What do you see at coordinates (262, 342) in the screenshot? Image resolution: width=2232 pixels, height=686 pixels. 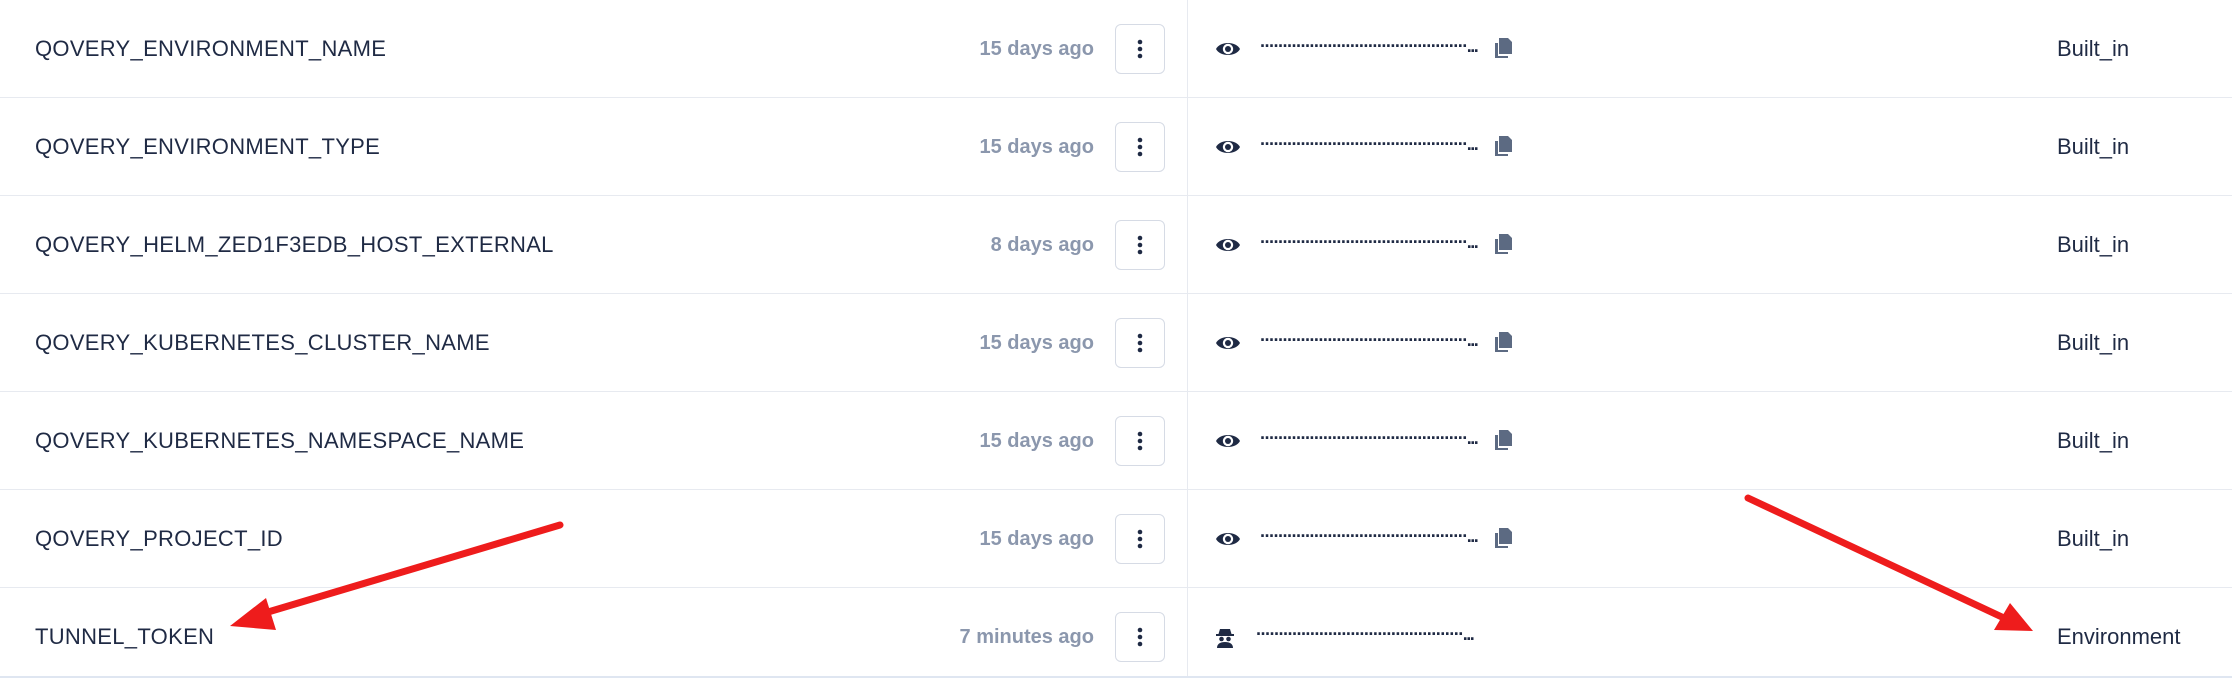 I see `variable-name: QOVERY_KUBERNETES_CLUSTER_NAME` at bounding box center [262, 342].